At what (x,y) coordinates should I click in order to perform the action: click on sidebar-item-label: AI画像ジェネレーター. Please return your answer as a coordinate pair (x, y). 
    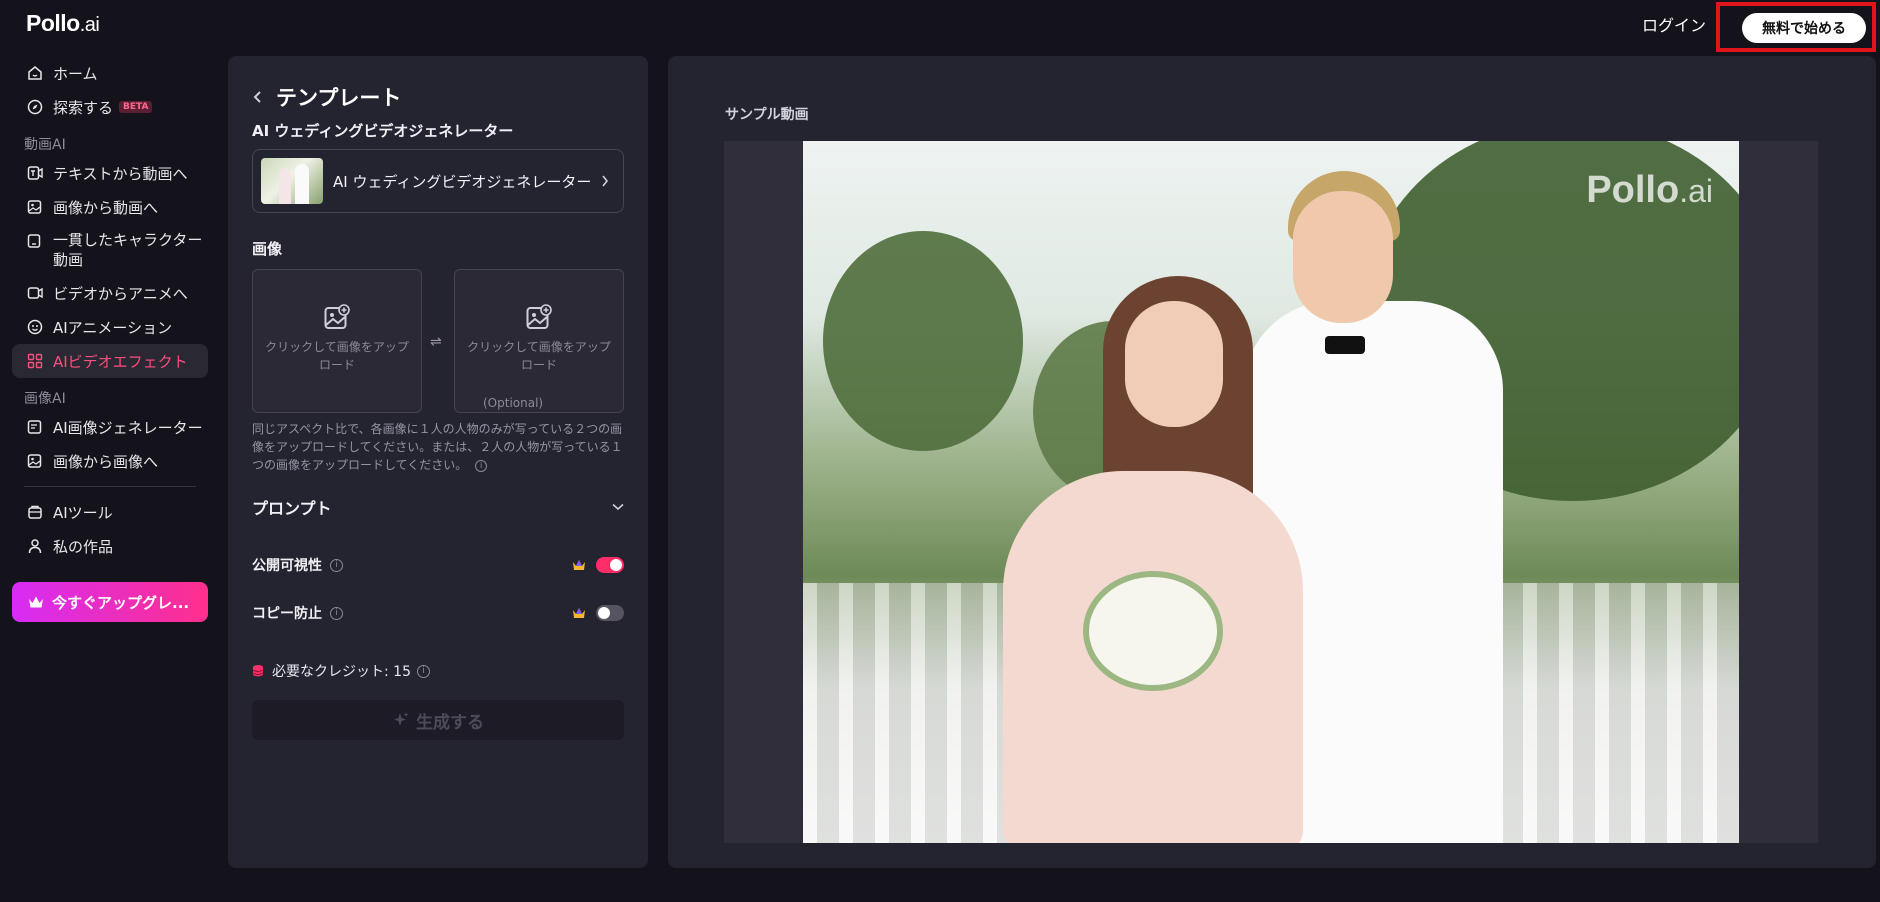
    Looking at the image, I should click on (128, 427).